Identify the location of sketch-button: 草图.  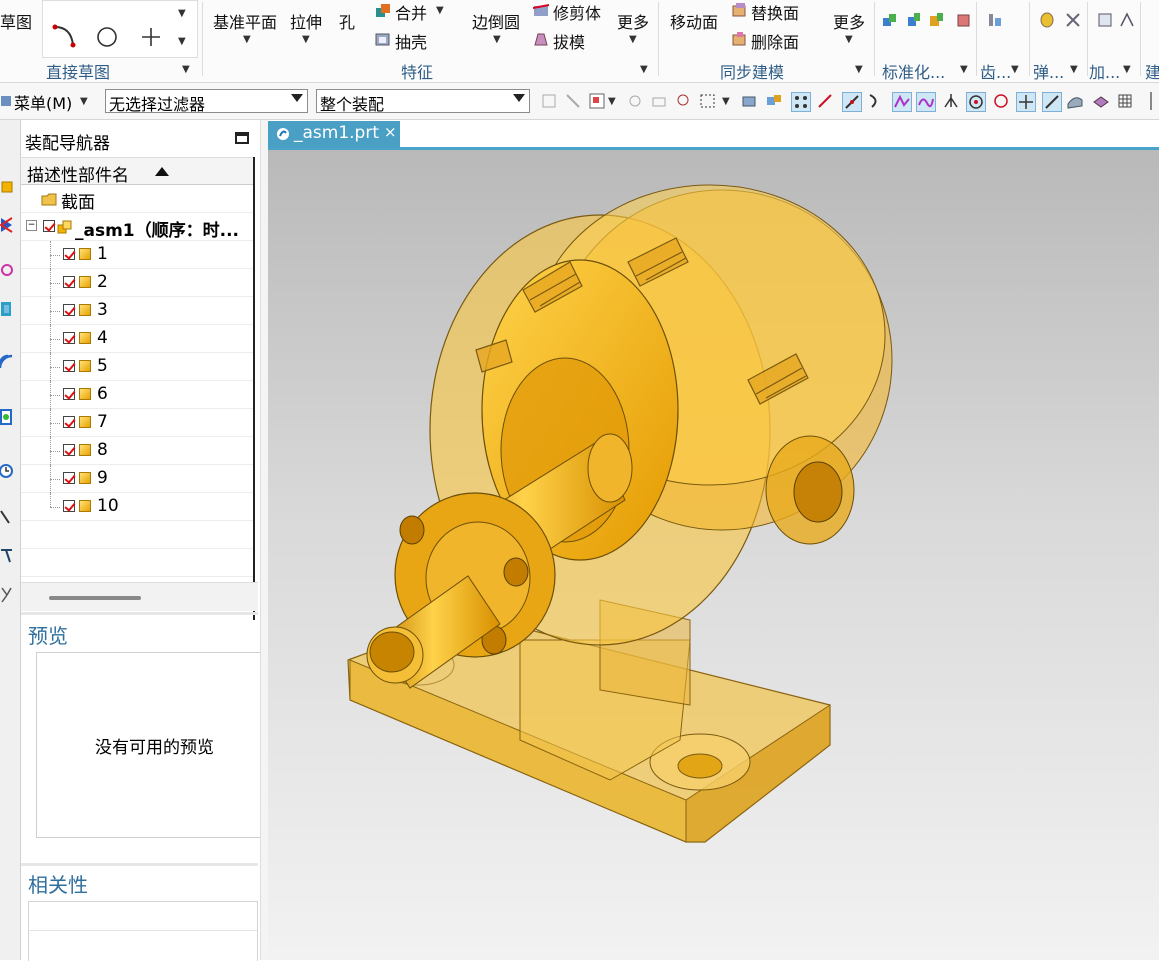
(16, 21).